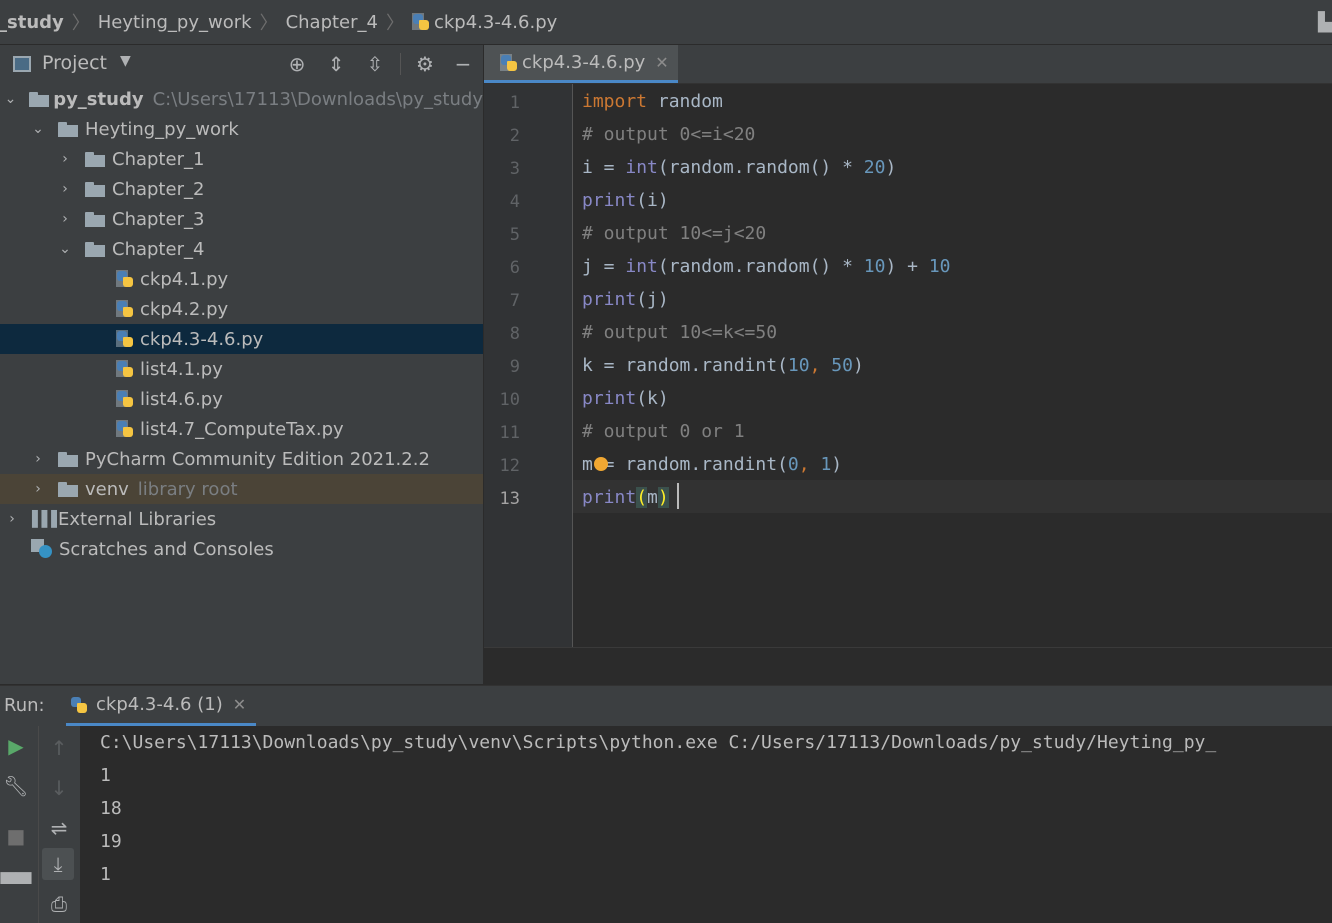 The width and height of the screenshot is (1332, 923). Describe the element at coordinates (111, 841) in the screenshot. I see `console-line: 19` at that location.